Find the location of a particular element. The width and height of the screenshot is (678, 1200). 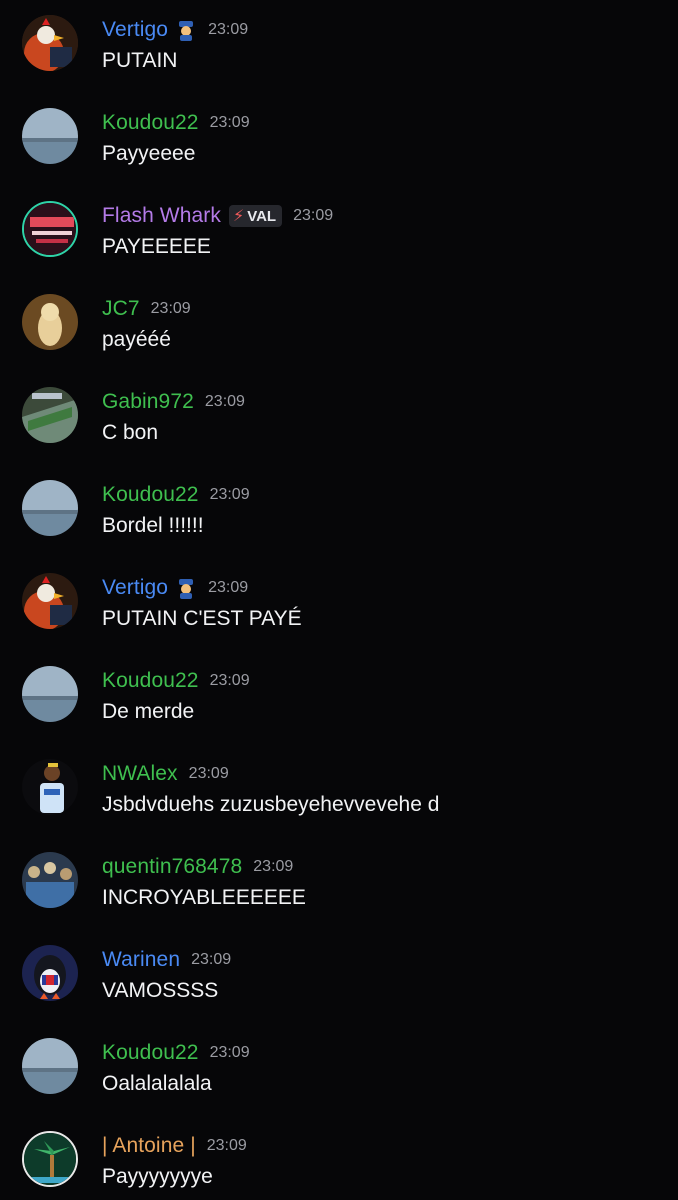

message-item: Koudou22 23:09 Oalalalalala is located at coordinates (339, 1084).